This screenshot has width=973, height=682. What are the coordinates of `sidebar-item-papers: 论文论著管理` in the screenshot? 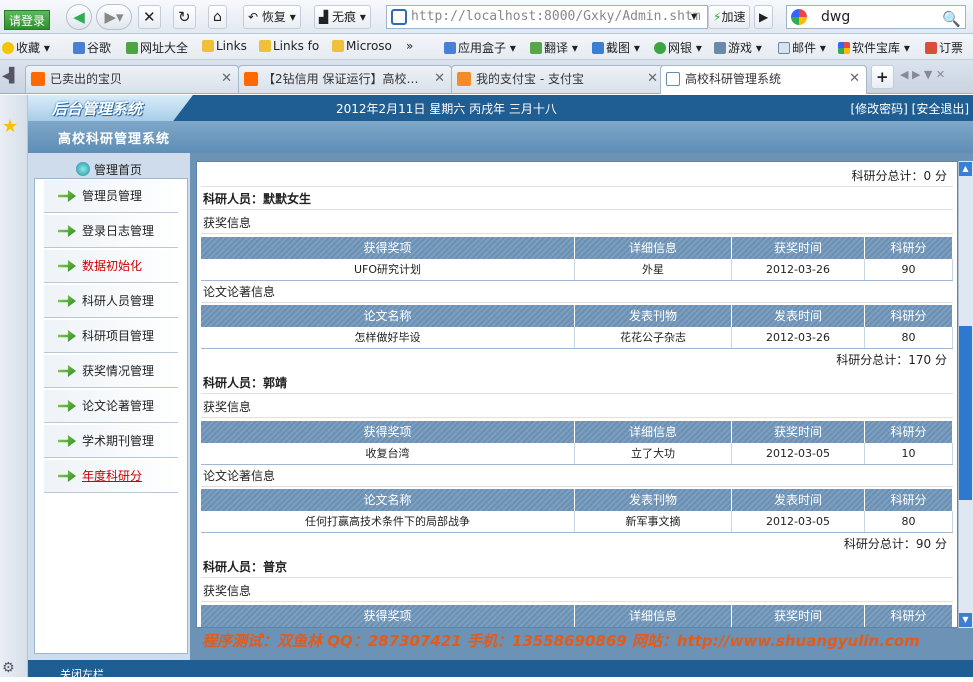 It's located at (111, 406).